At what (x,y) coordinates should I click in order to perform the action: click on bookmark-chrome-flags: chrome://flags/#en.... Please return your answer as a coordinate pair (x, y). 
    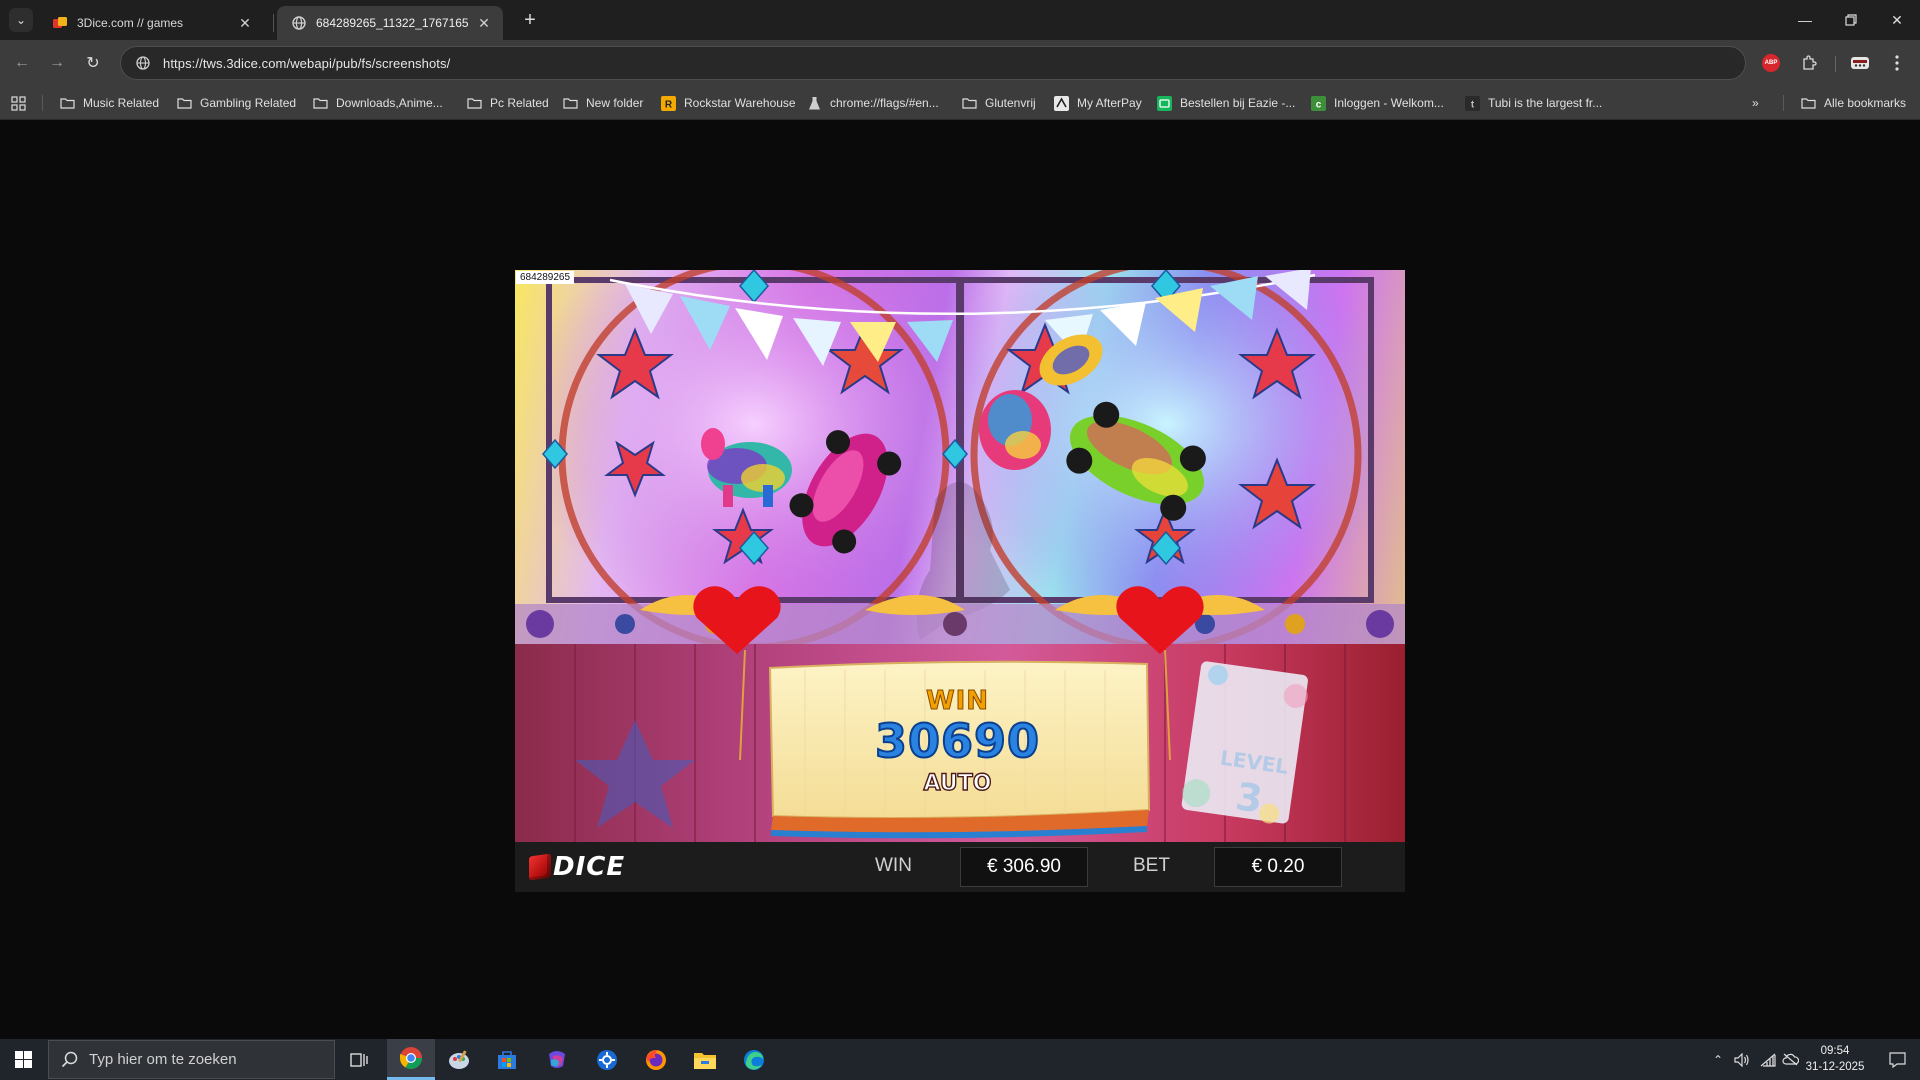
    Looking at the image, I should click on (872, 103).